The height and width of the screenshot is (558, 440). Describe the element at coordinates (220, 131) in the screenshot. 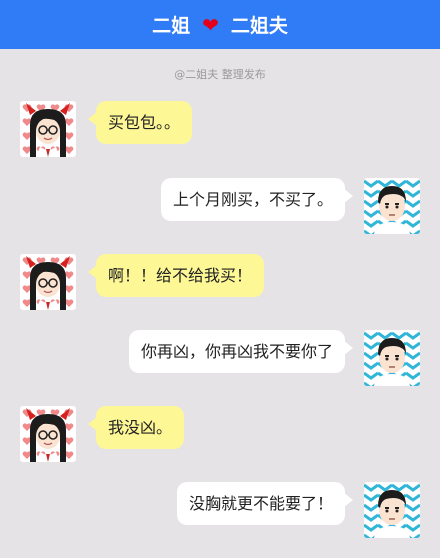

I see `chat-message: 买包包。。` at that location.